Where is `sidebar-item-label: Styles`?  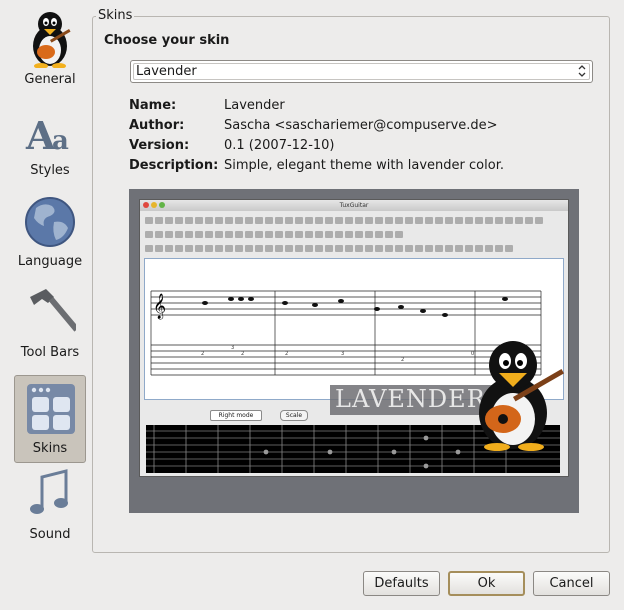
sidebar-item-label: Styles is located at coordinates (50, 170).